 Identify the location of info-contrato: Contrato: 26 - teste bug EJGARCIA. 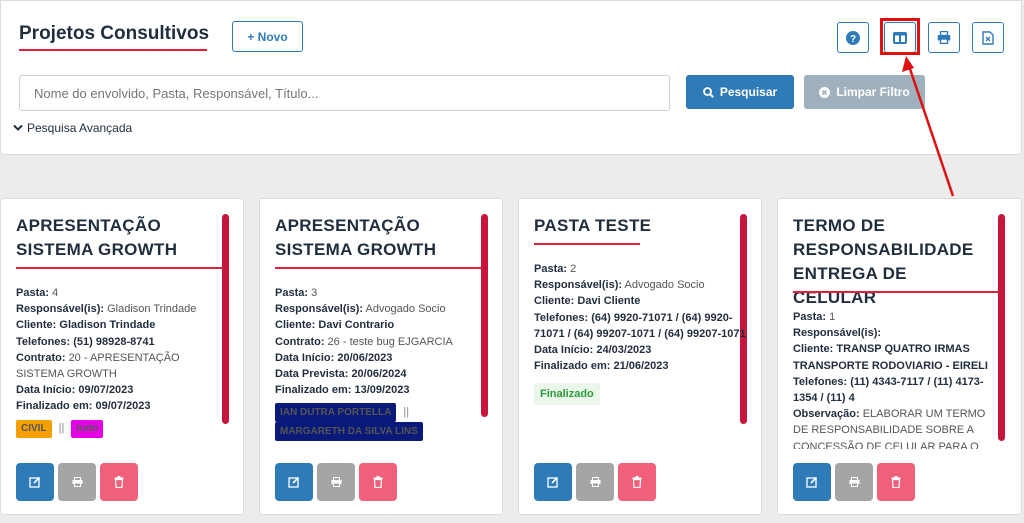
(364, 341).